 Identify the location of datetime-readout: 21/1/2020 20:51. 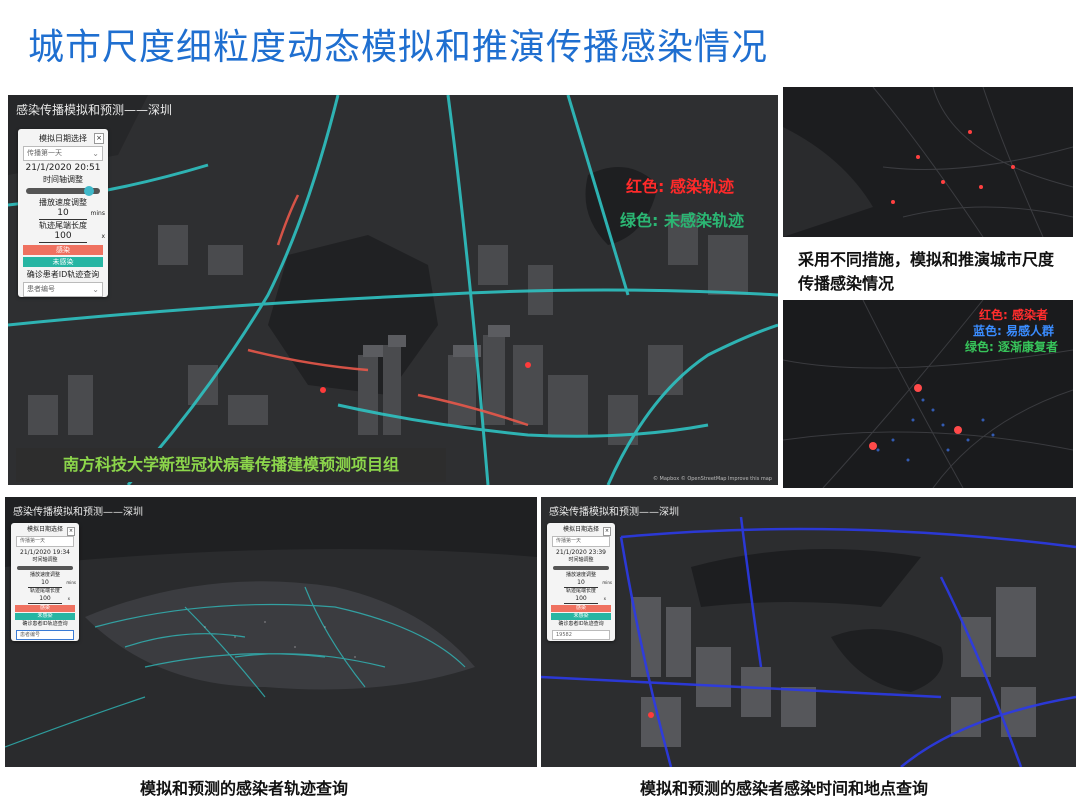
(63, 168).